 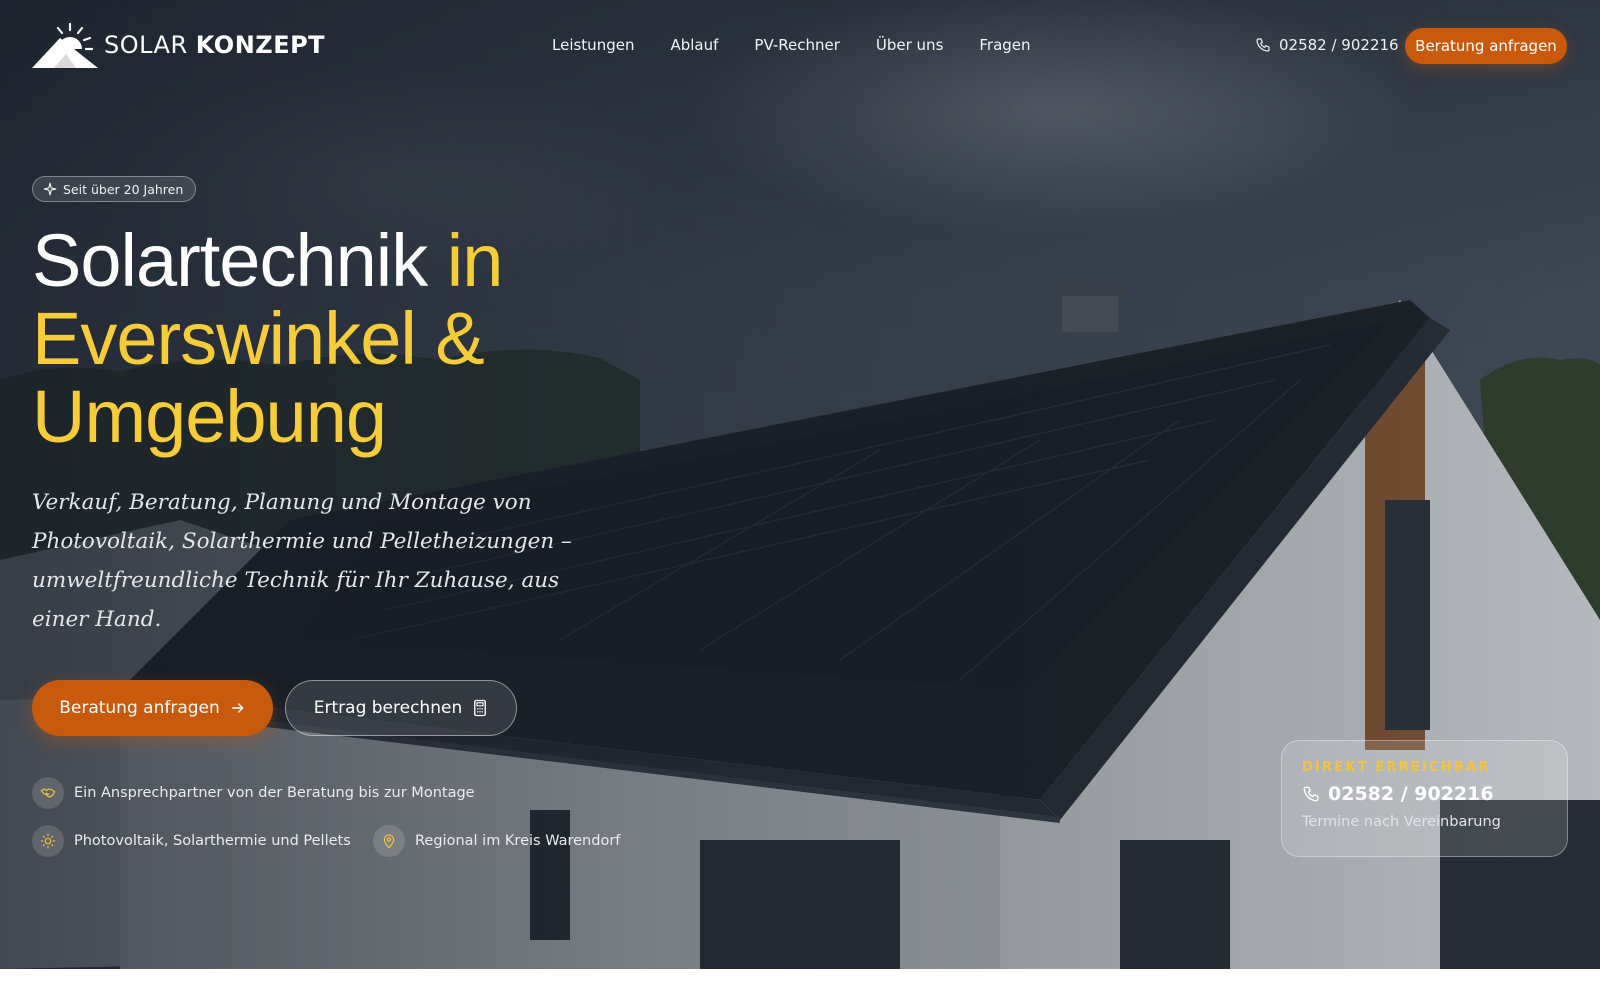 What do you see at coordinates (910, 45) in the screenshot?
I see `nav-item-ueber-uns: Über uns` at bounding box center [910, 45].